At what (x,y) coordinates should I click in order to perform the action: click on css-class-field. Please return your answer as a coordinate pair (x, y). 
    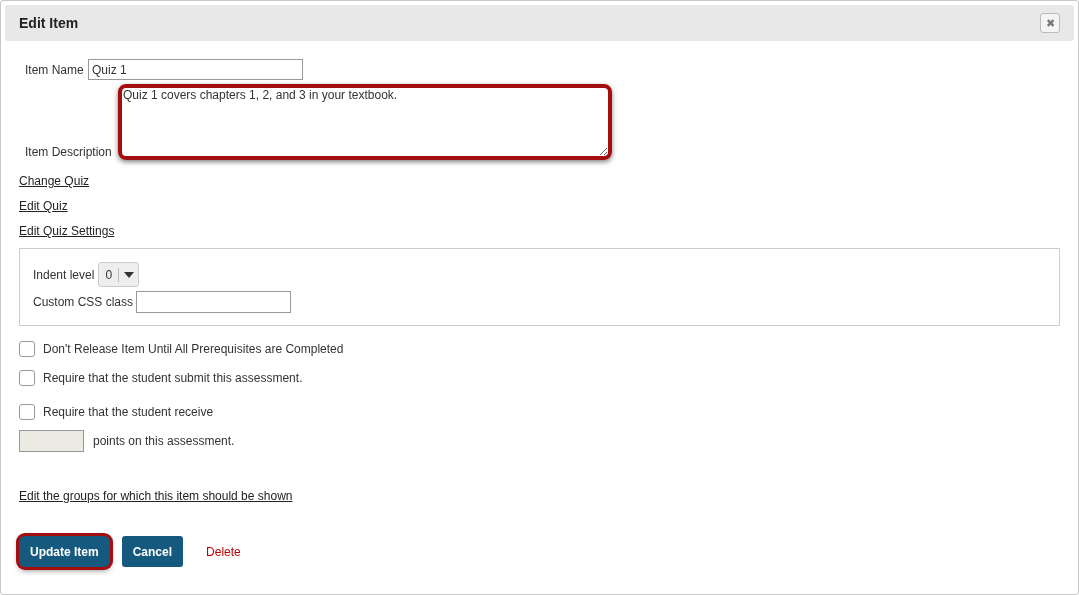
    Looking at the image, I should click on (214, 302).